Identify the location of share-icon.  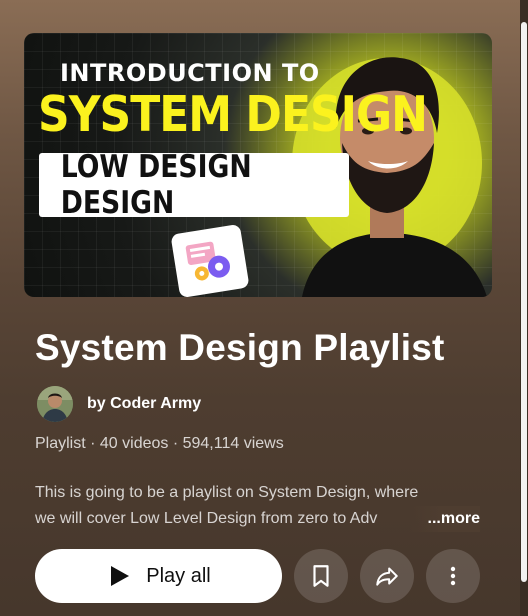
(387, 576).